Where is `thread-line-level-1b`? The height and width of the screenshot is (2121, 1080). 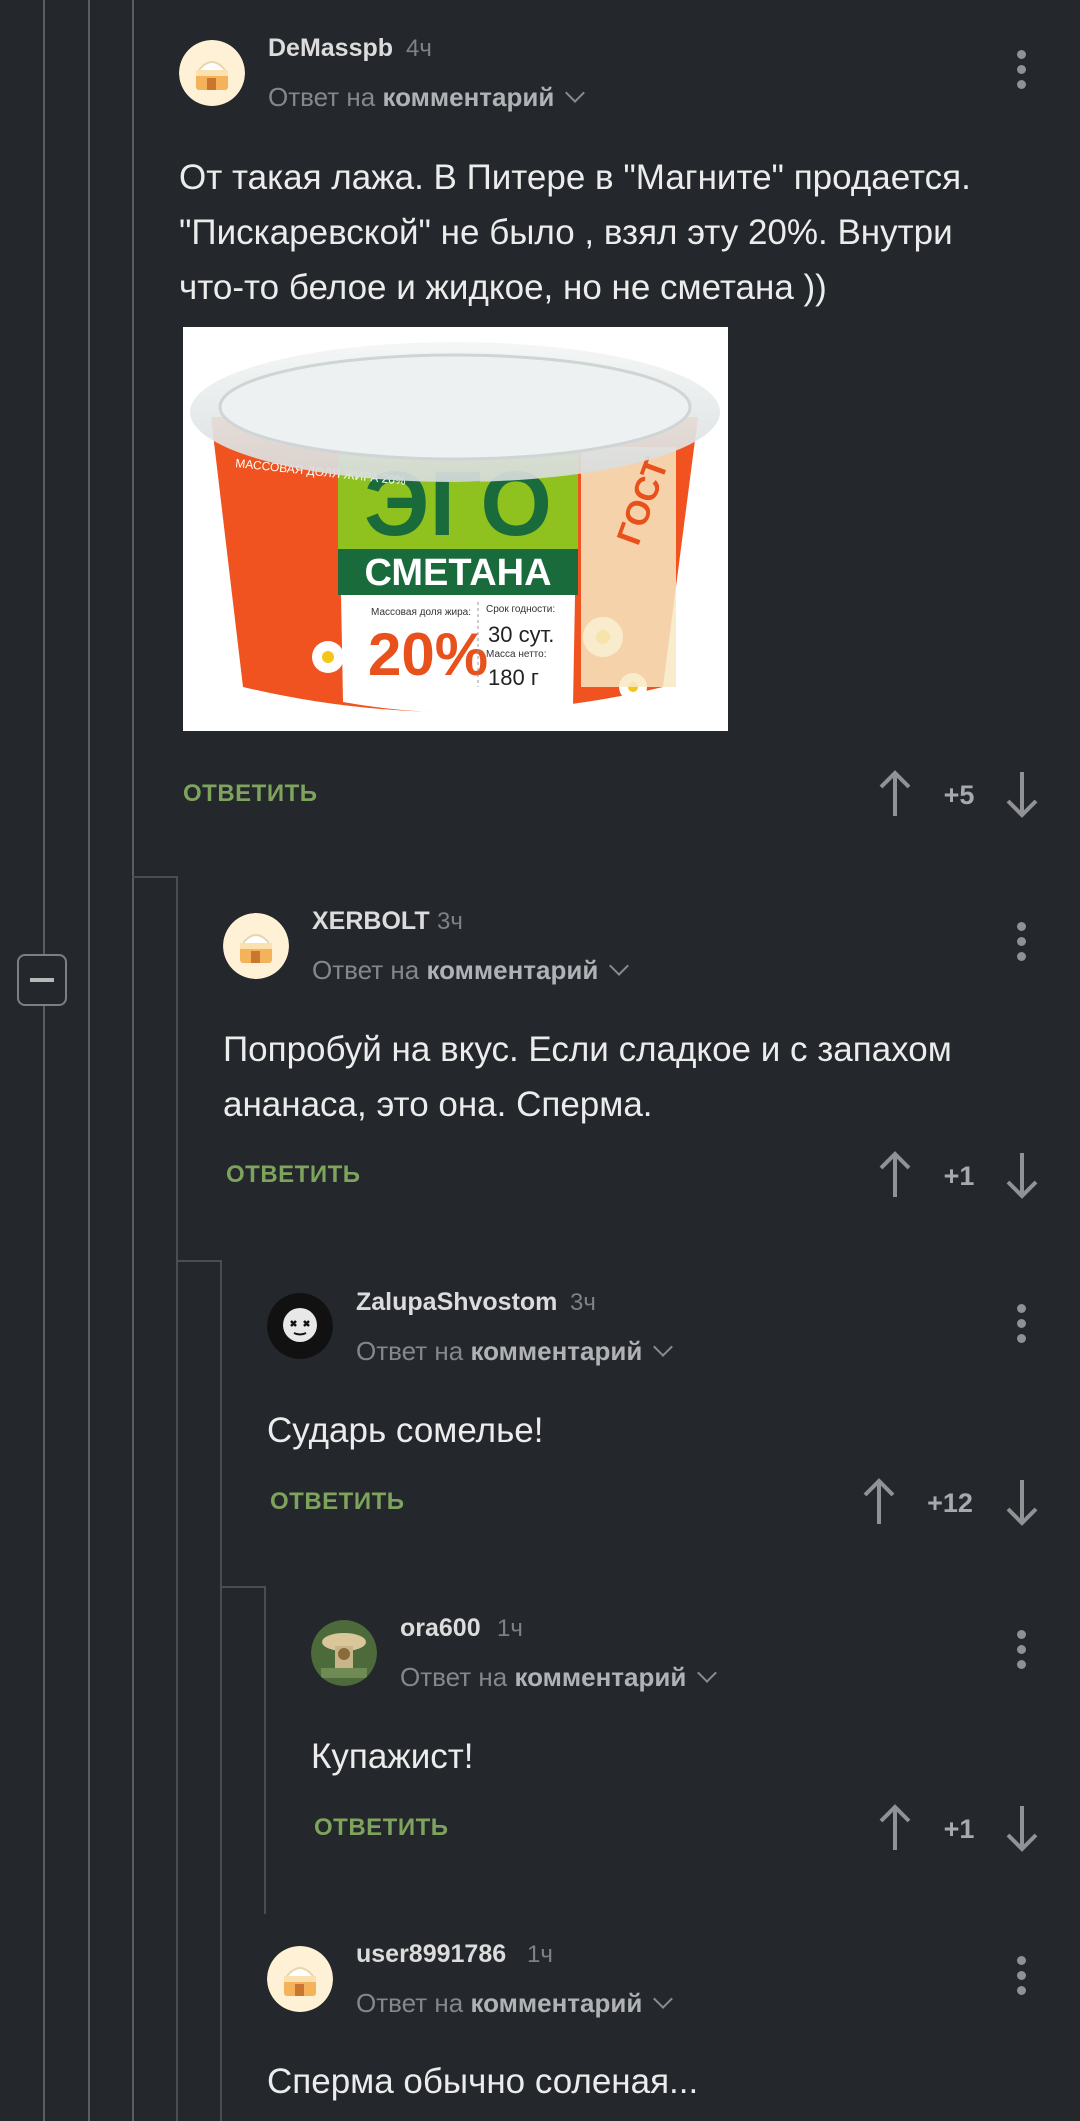 thread-line-level-1b is located at coordinates (177, 1691).